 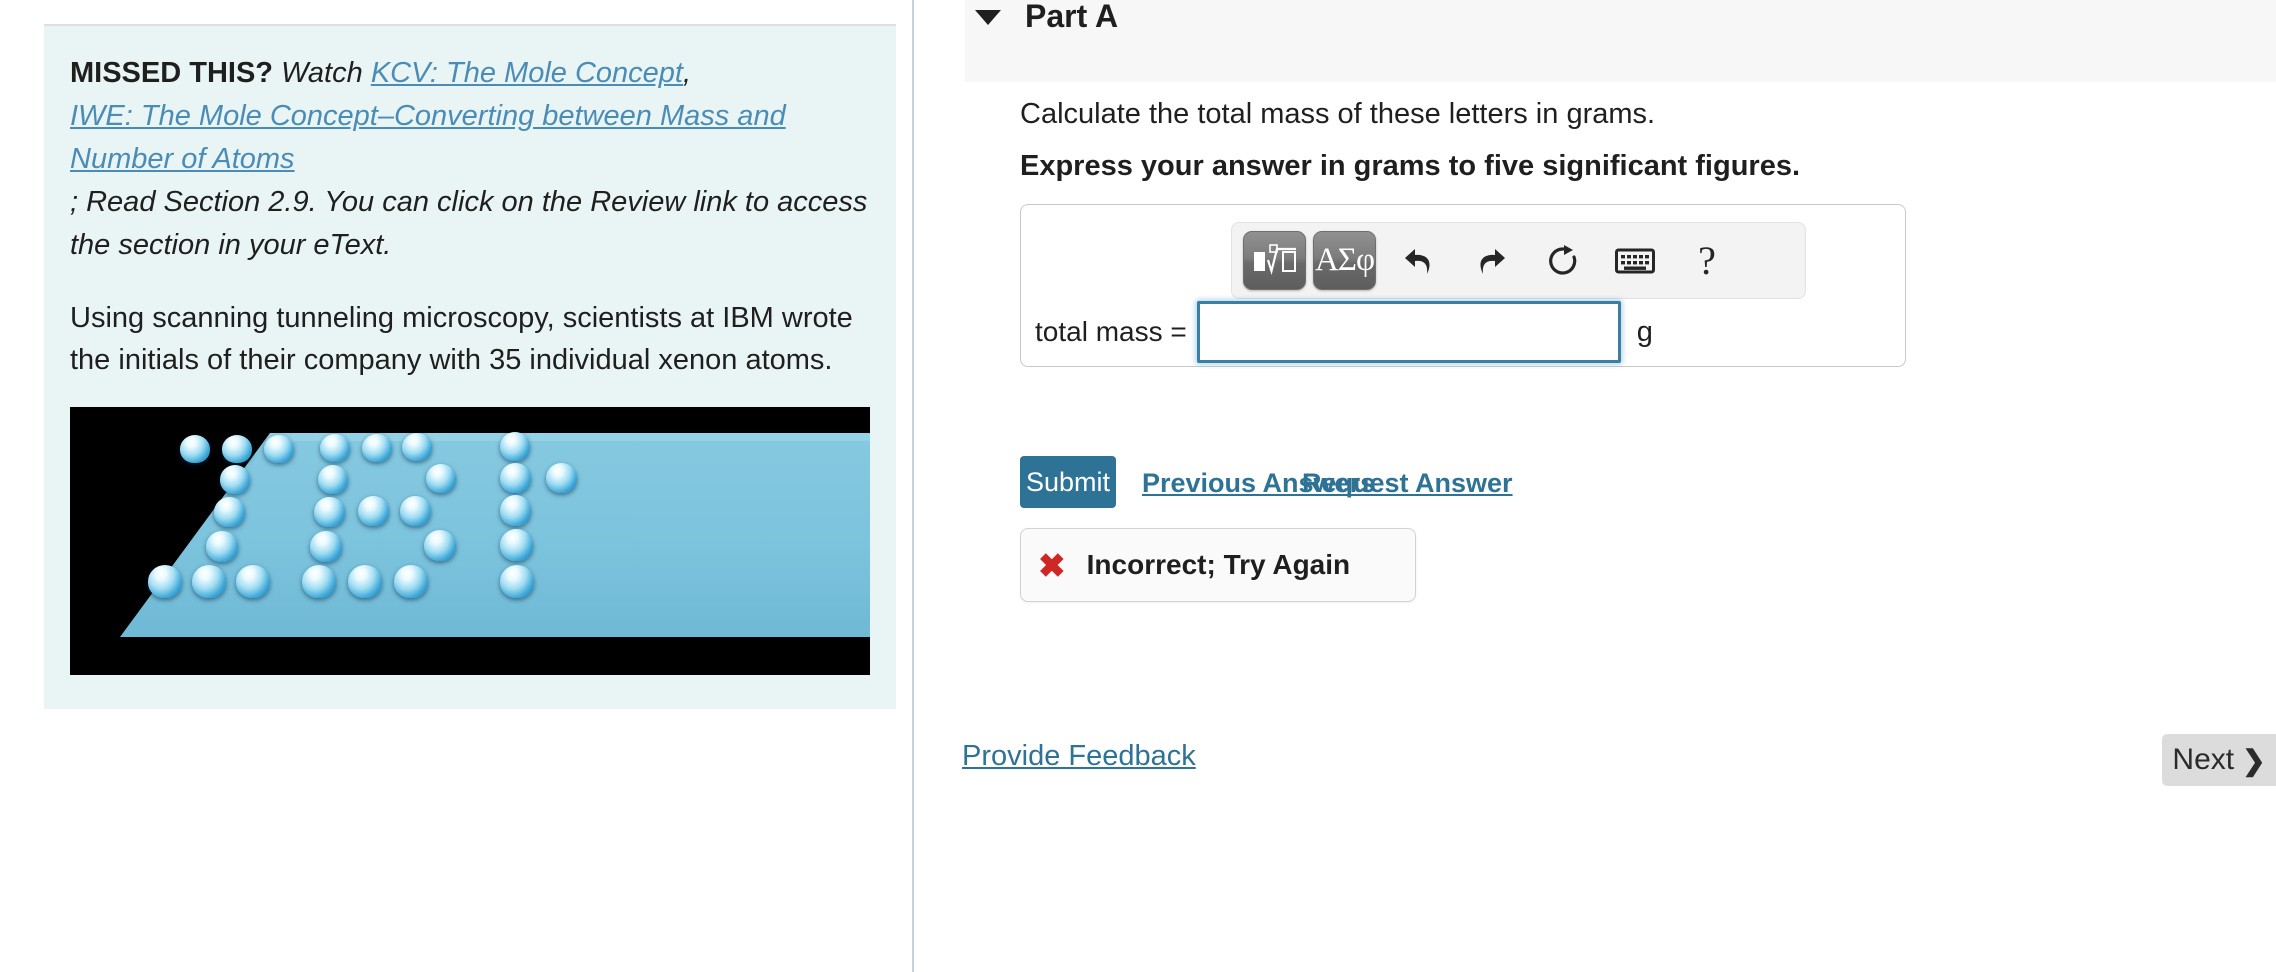 I want to click on request-answer-link: Request Answer, so click(x=1407, y=483).